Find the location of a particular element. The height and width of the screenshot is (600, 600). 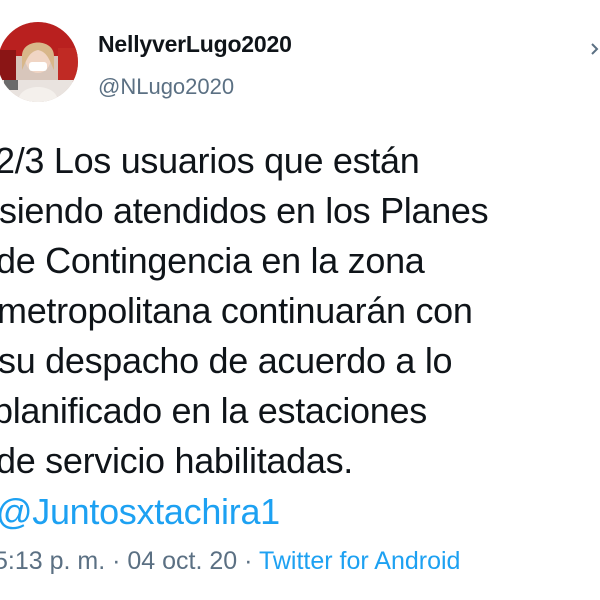

user-handle: @NLugo2020 is located at coordinates (166, 87).